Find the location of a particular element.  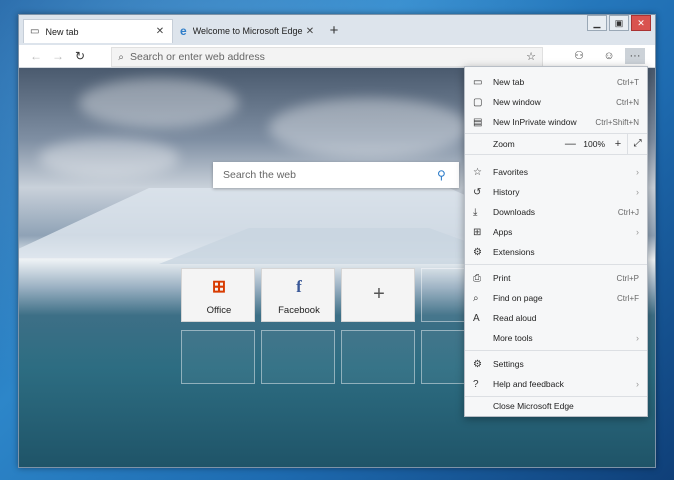

feedback-smiley-icon: ☺ is located at coordinates (609, 56).